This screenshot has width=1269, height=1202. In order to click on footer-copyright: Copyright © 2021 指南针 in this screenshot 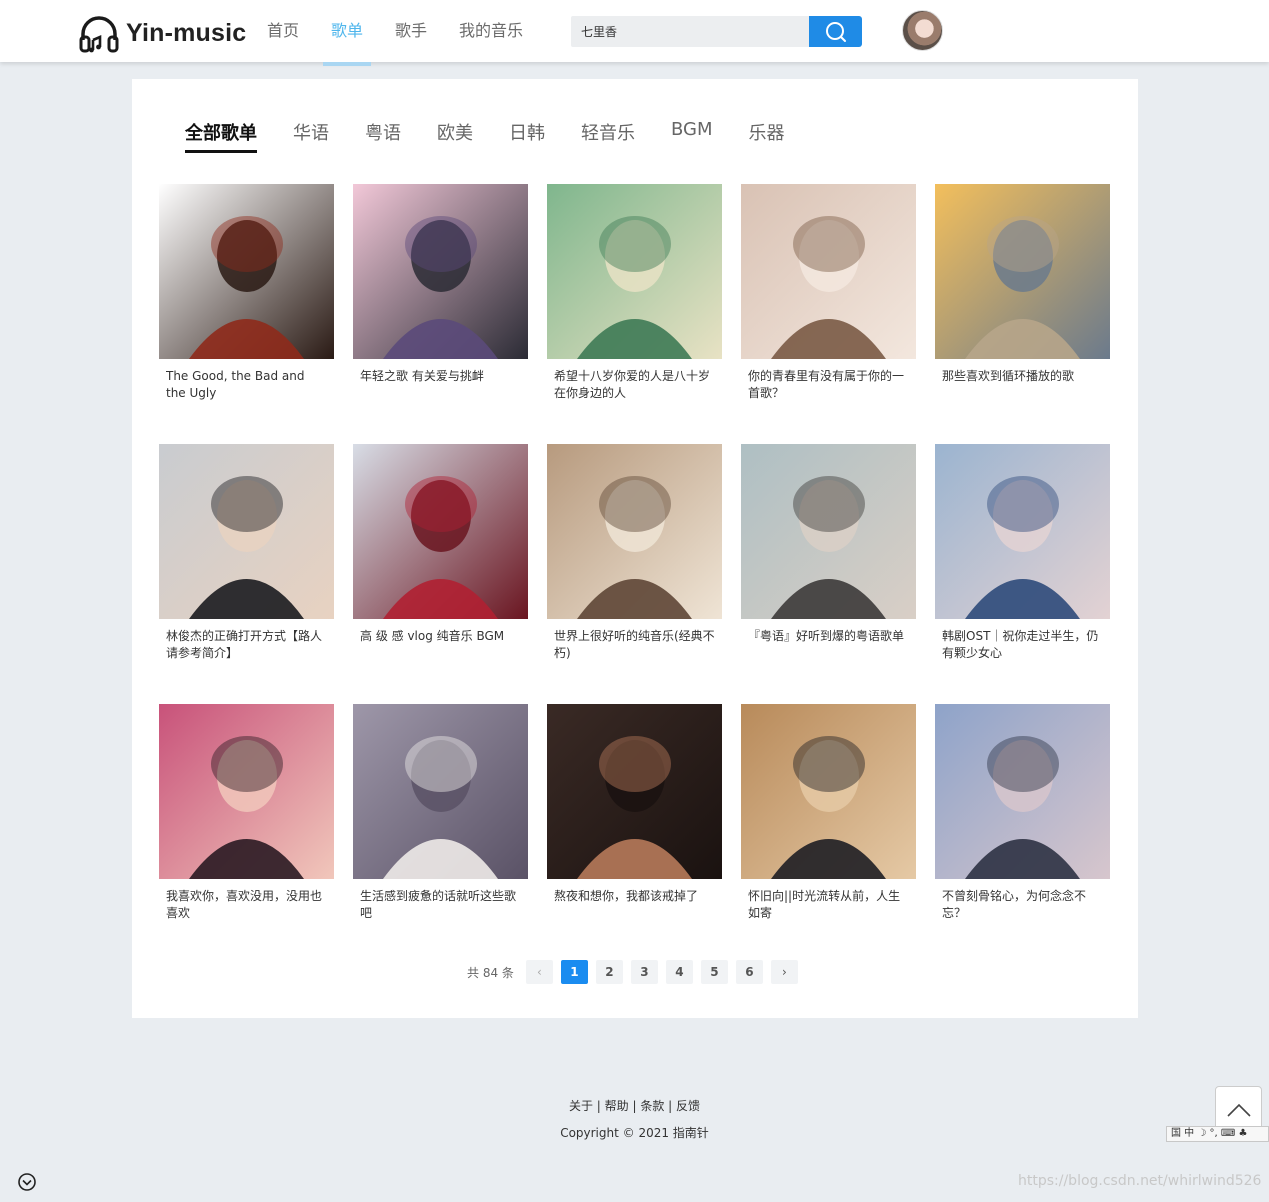, I will do `click(634, 1133)`.